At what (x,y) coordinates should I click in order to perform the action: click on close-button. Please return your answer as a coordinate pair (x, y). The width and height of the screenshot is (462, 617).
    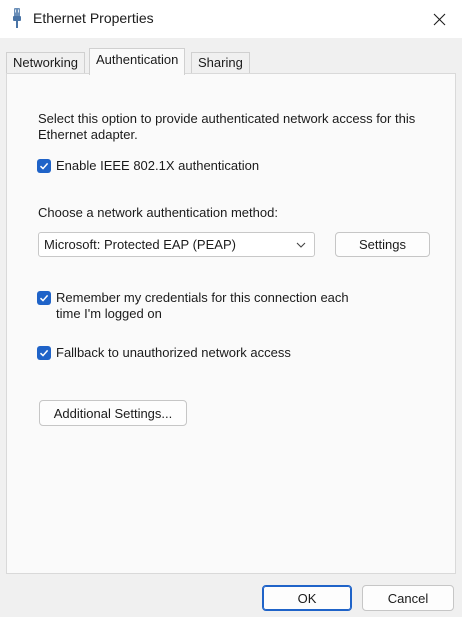
    Looking at the image, I should click on (439, 19).